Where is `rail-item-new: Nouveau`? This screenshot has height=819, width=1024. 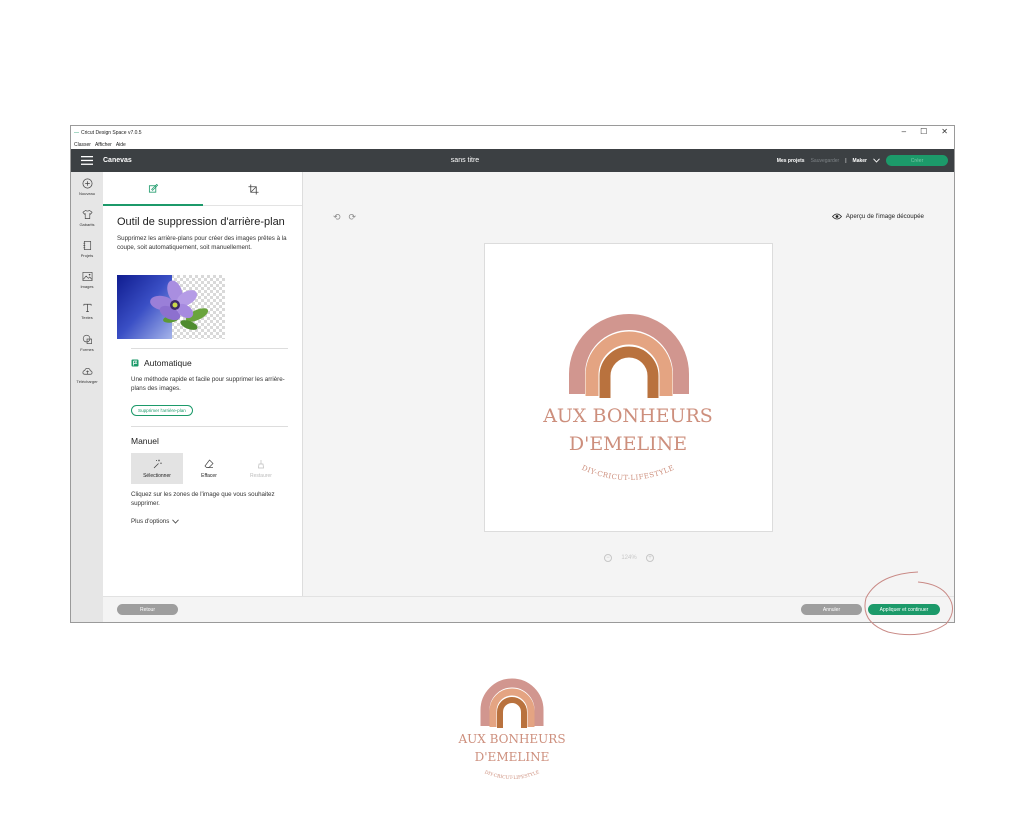 rail-item-new: Nouveau is located at coordinates (87, 187).